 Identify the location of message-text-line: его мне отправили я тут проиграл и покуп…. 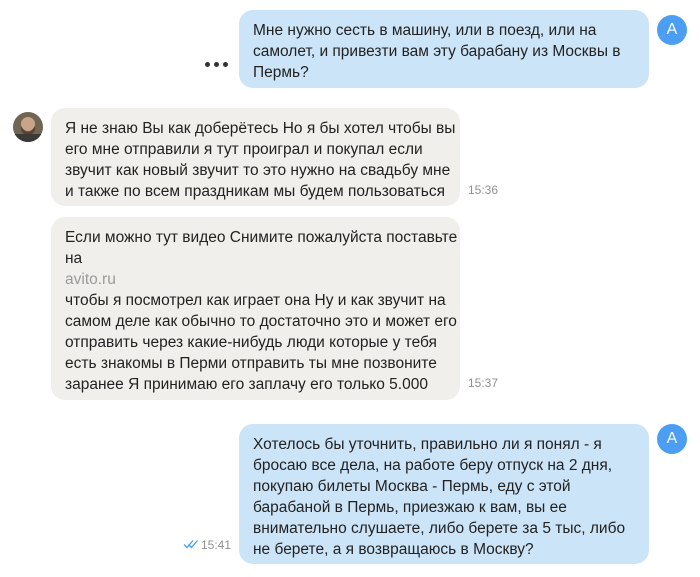
(244, 149).